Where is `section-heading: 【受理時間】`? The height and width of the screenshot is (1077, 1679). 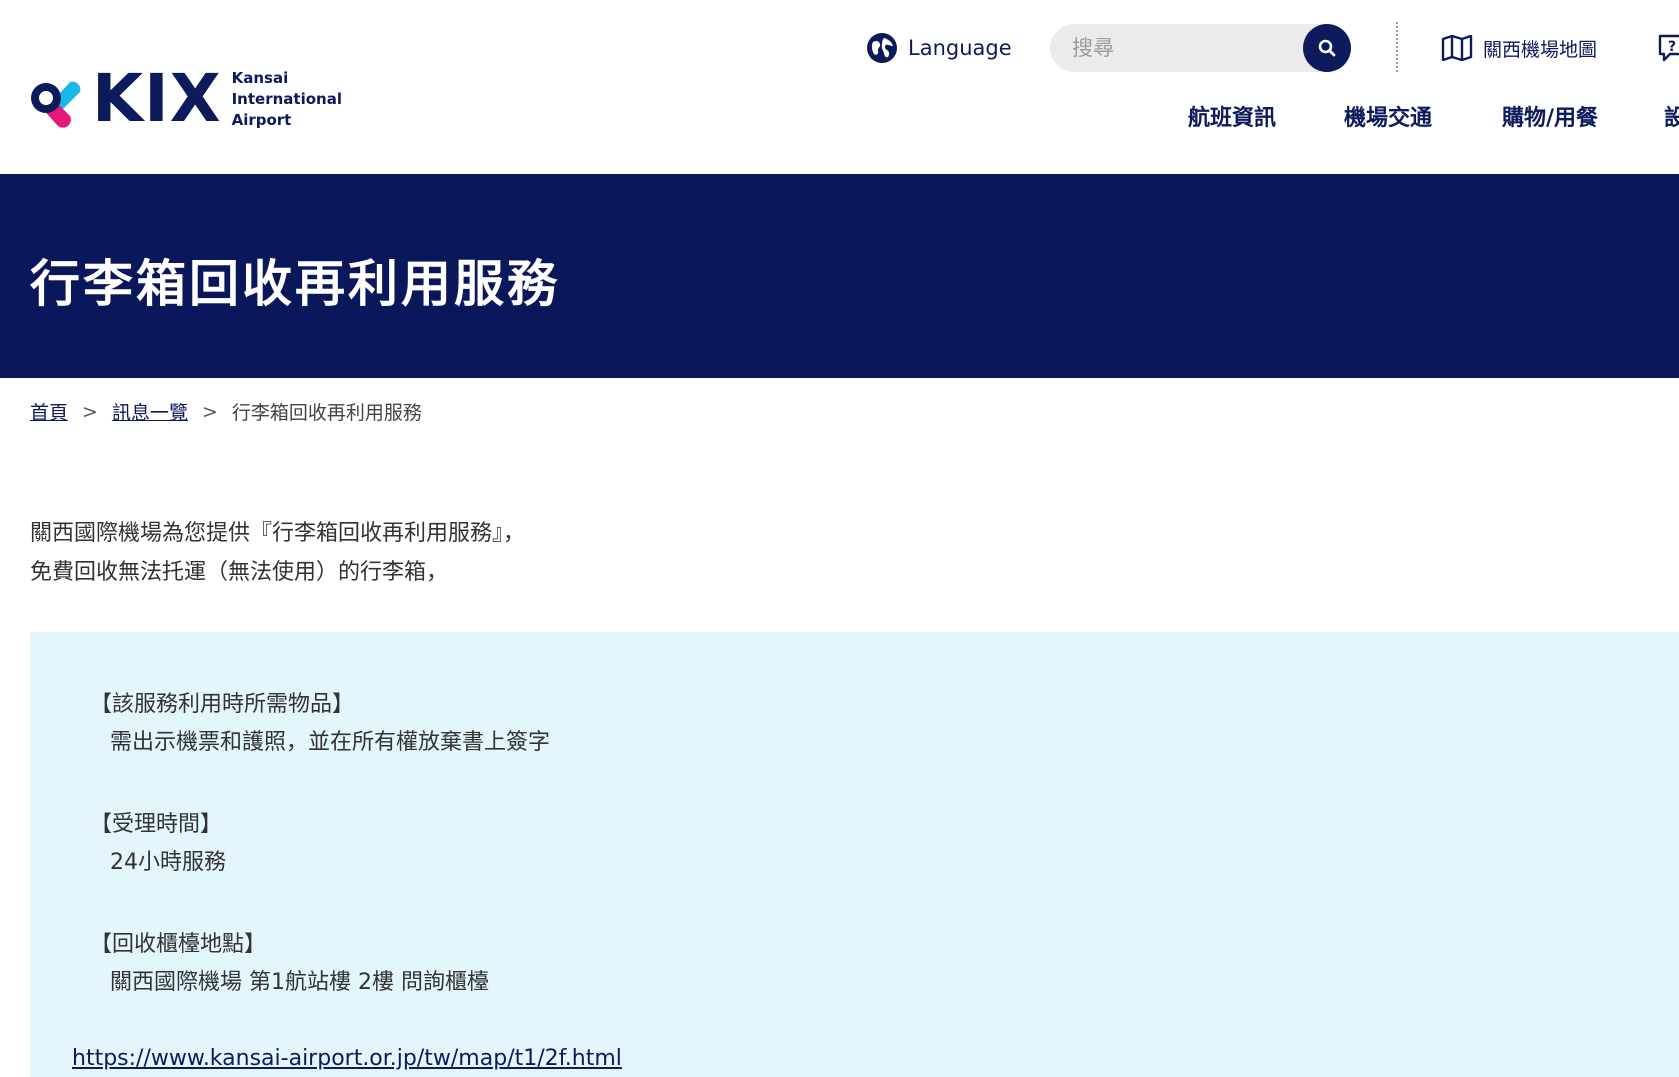 section-heading: 【受理時間】 is located at coordinates (156, 824).